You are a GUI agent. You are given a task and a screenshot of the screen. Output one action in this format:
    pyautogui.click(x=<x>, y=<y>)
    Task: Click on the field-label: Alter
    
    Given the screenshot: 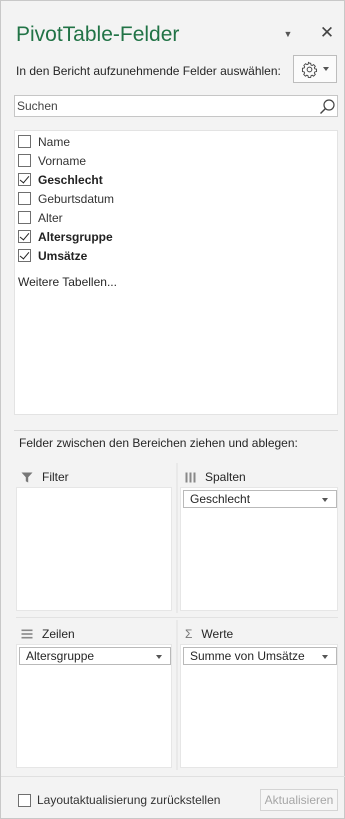 What is the action you would take?
    pyautogui.click(x=50, y=217)
    